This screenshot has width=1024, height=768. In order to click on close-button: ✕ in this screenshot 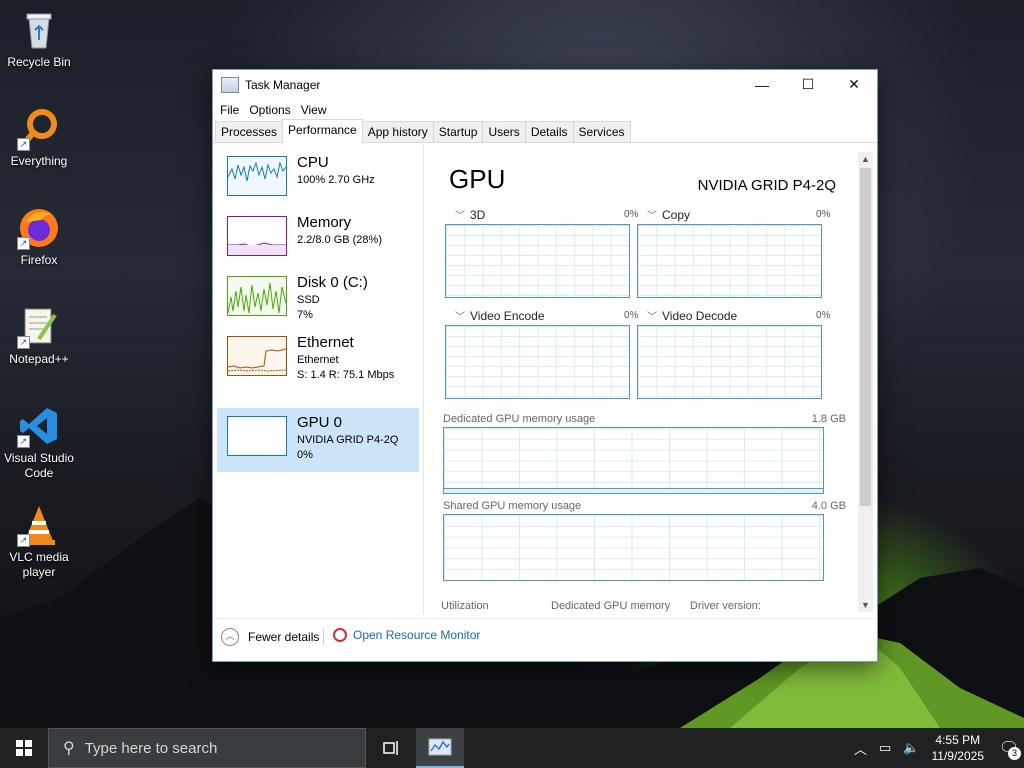, I will do `click(854, 84)`.